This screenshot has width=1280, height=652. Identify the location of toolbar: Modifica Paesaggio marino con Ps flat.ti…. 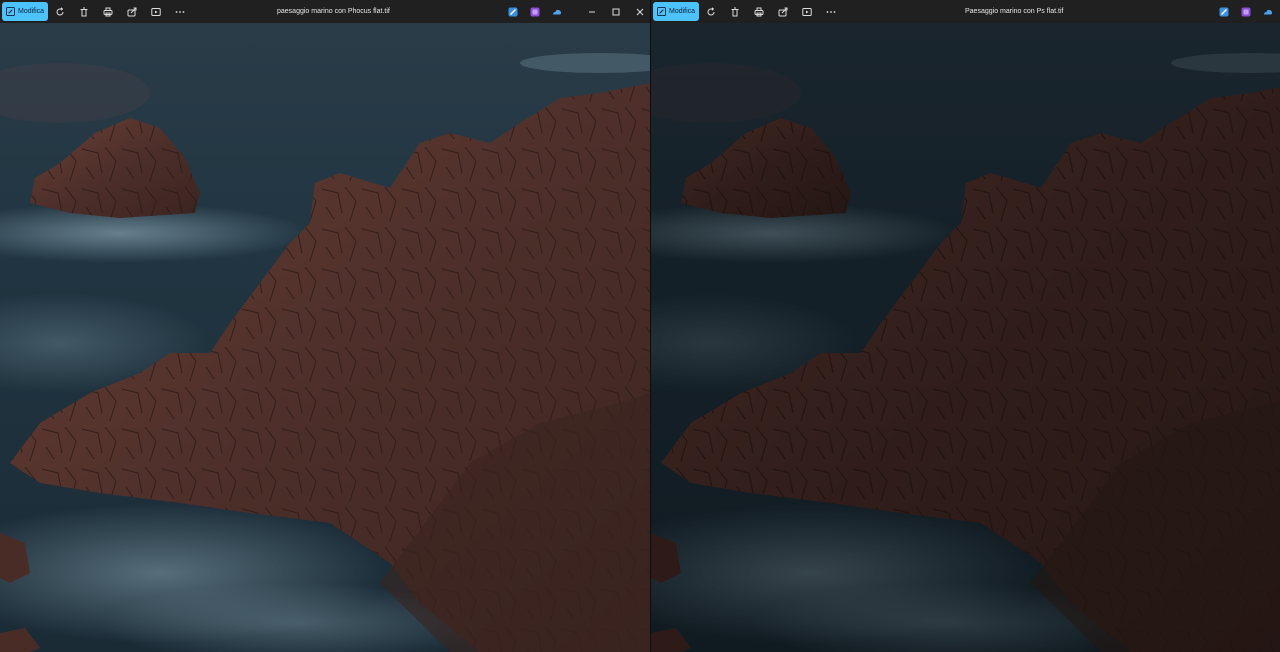
(965, 11).